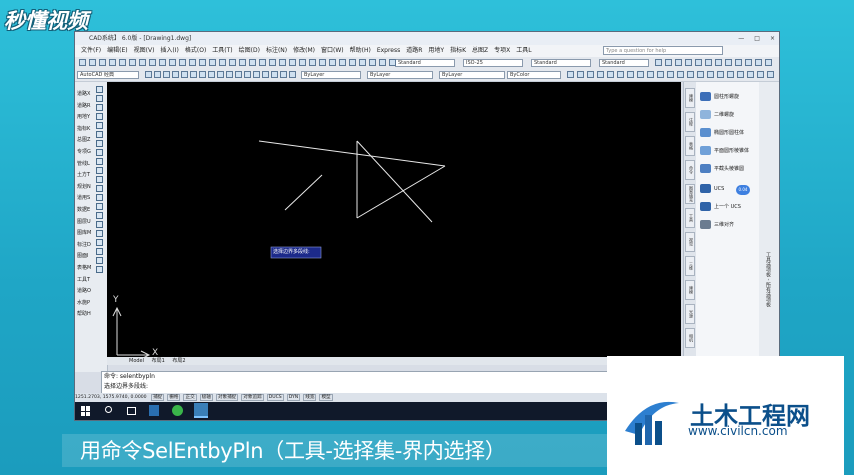 The width and height of the screenshot is (854, 475). What do you see at coordinates (690, 338) in the screenshot?
I see `palette-tab: 相机` at bounding box center [690, 338].